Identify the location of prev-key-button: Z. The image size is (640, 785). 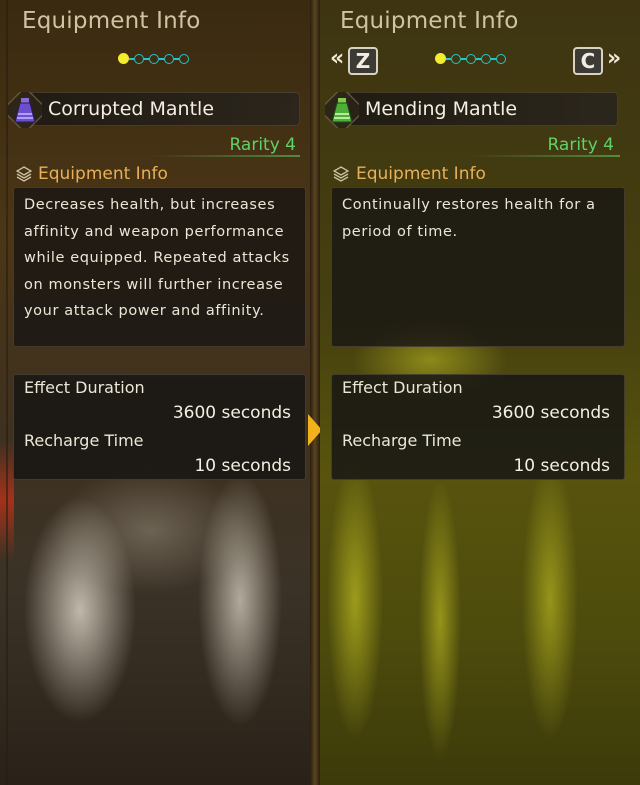
(363, 61).